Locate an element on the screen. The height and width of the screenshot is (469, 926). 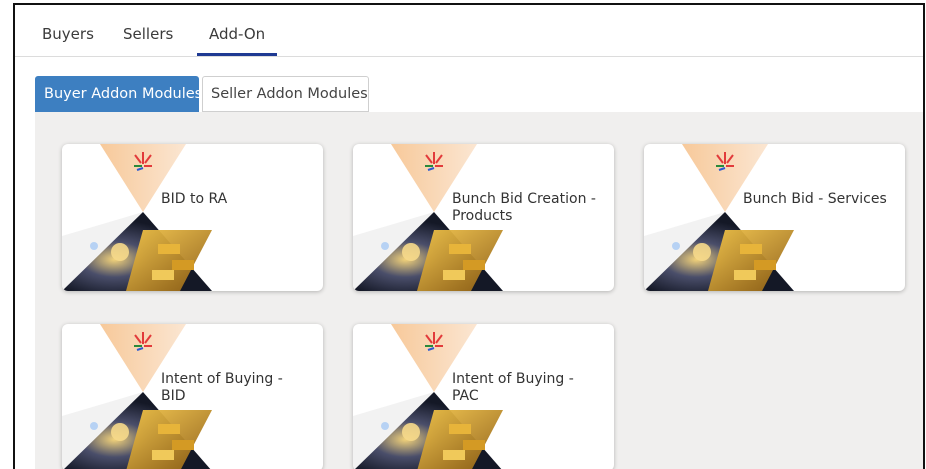
module-title: Bunch Bid Creation - Products is located at coordinates (524, 207).